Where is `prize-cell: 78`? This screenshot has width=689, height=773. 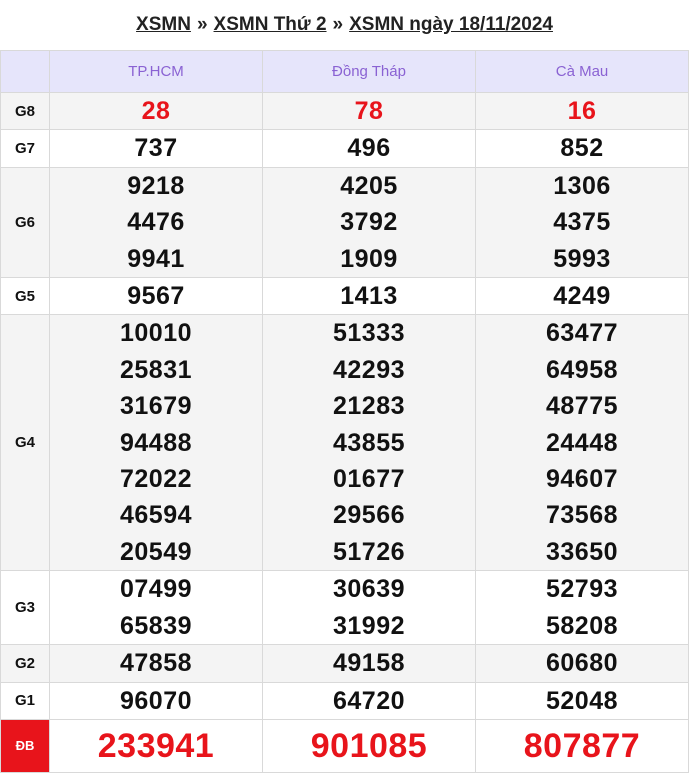 prize-cell: 78 is located at coordinates (369, 111).